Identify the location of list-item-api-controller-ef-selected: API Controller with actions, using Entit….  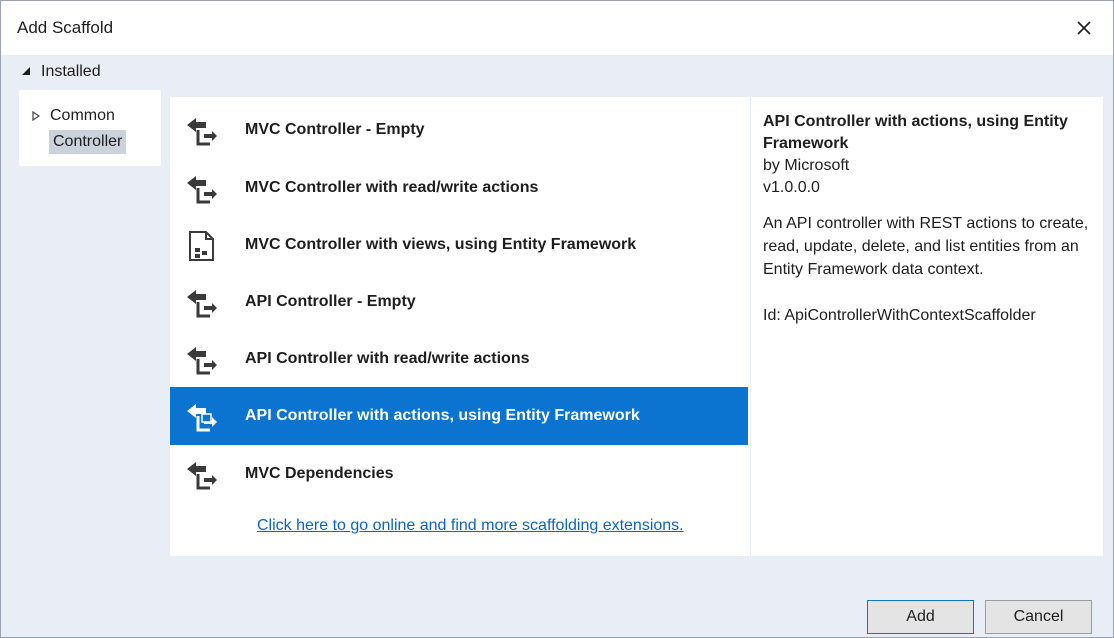
(459, 416).